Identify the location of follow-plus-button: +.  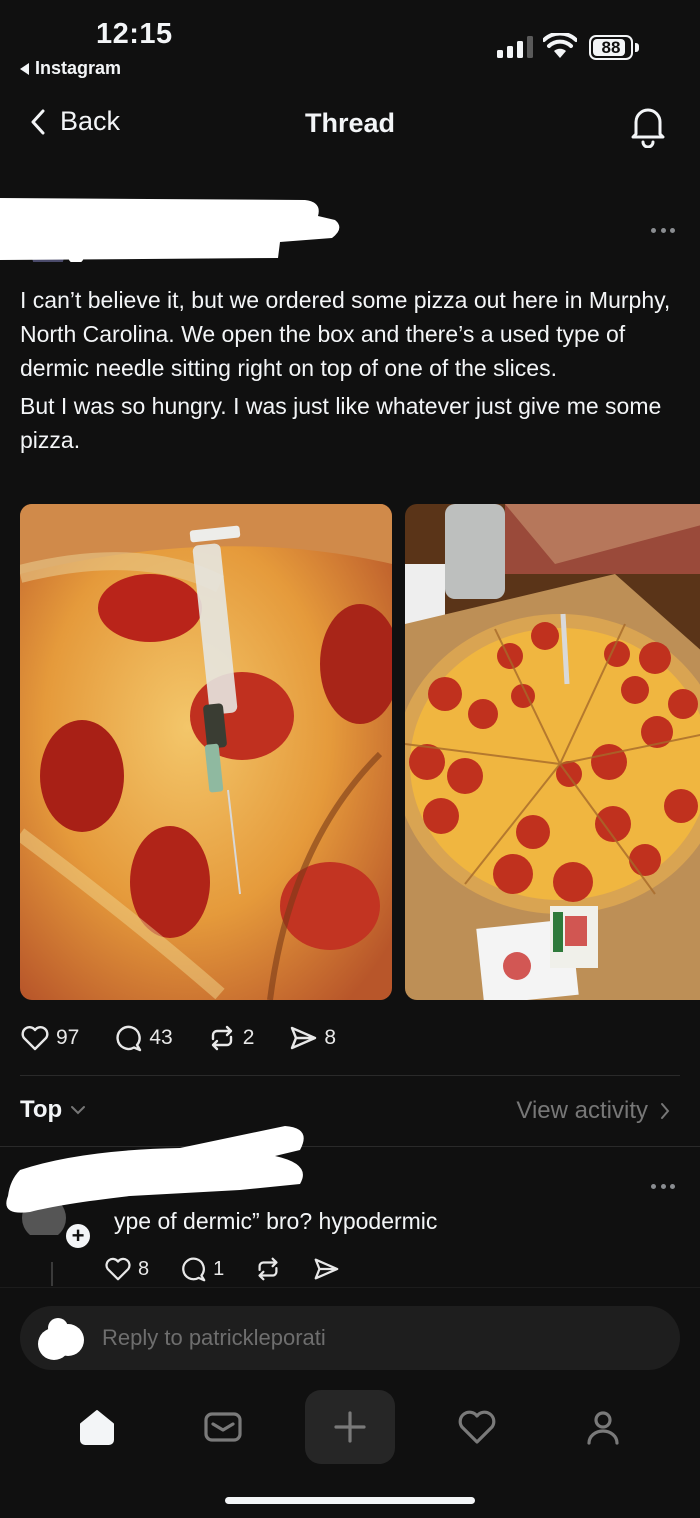
(78, 1236).